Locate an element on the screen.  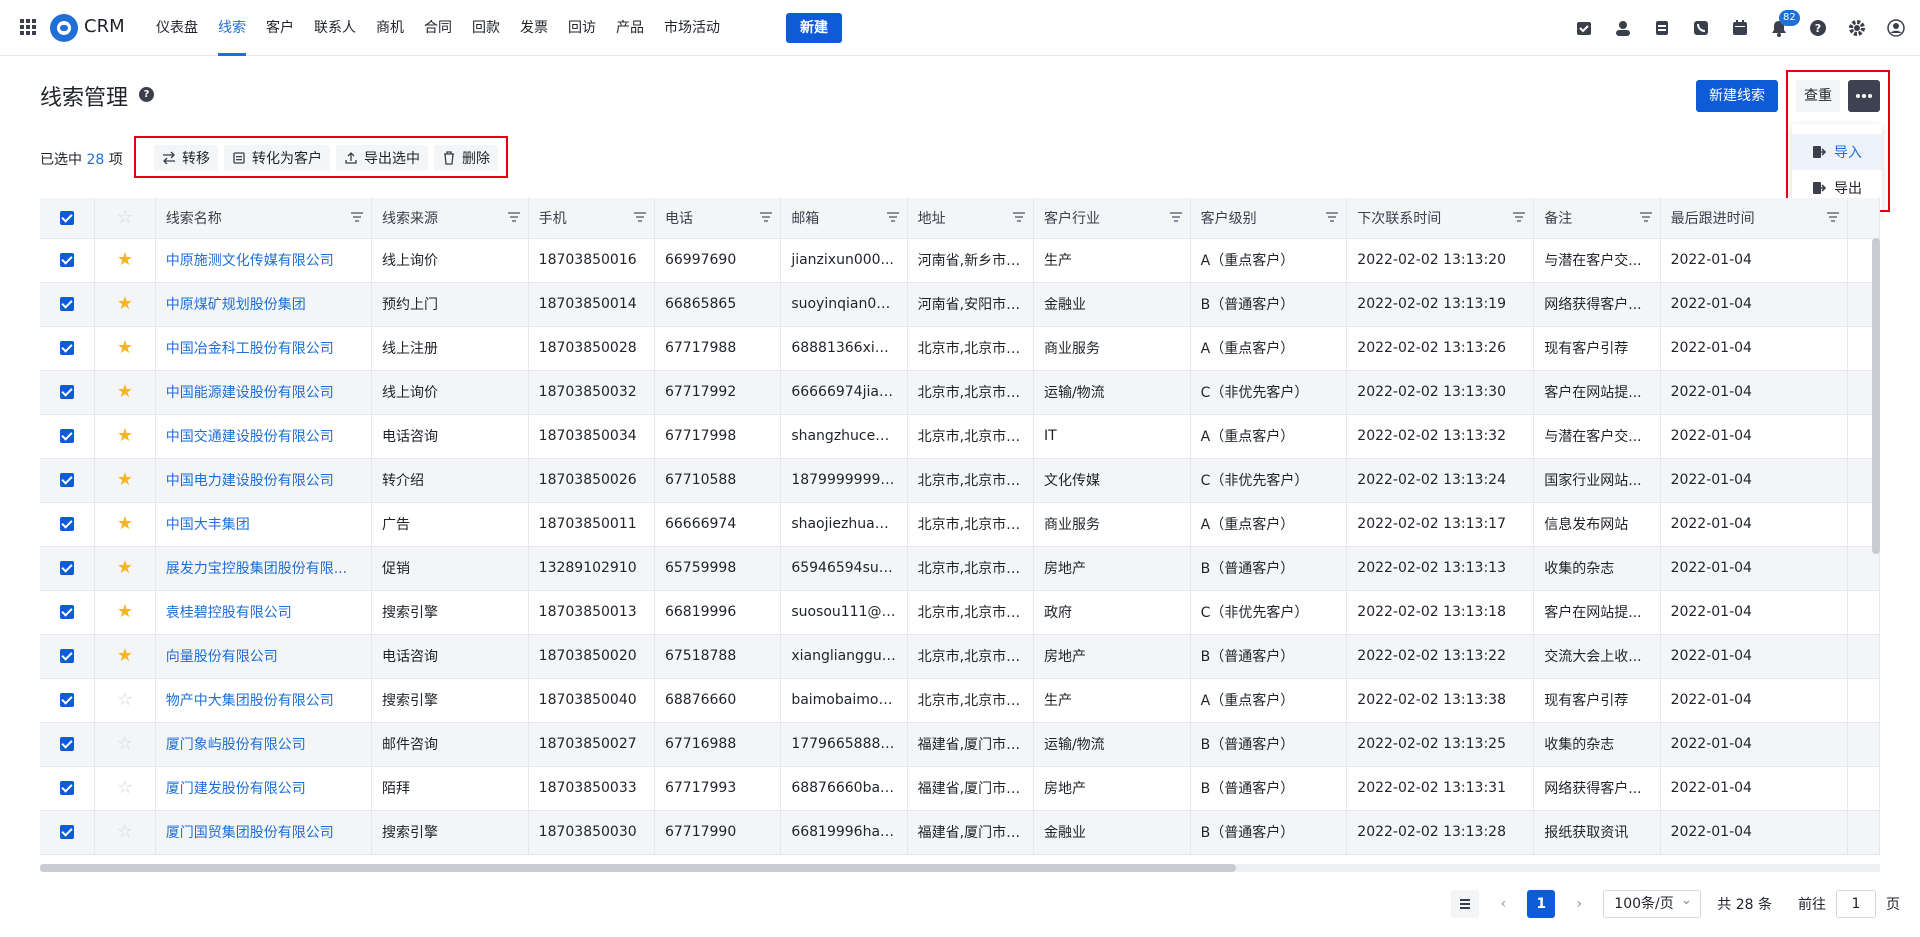
column-header: 备注 is located at coordinates (1597, 218).